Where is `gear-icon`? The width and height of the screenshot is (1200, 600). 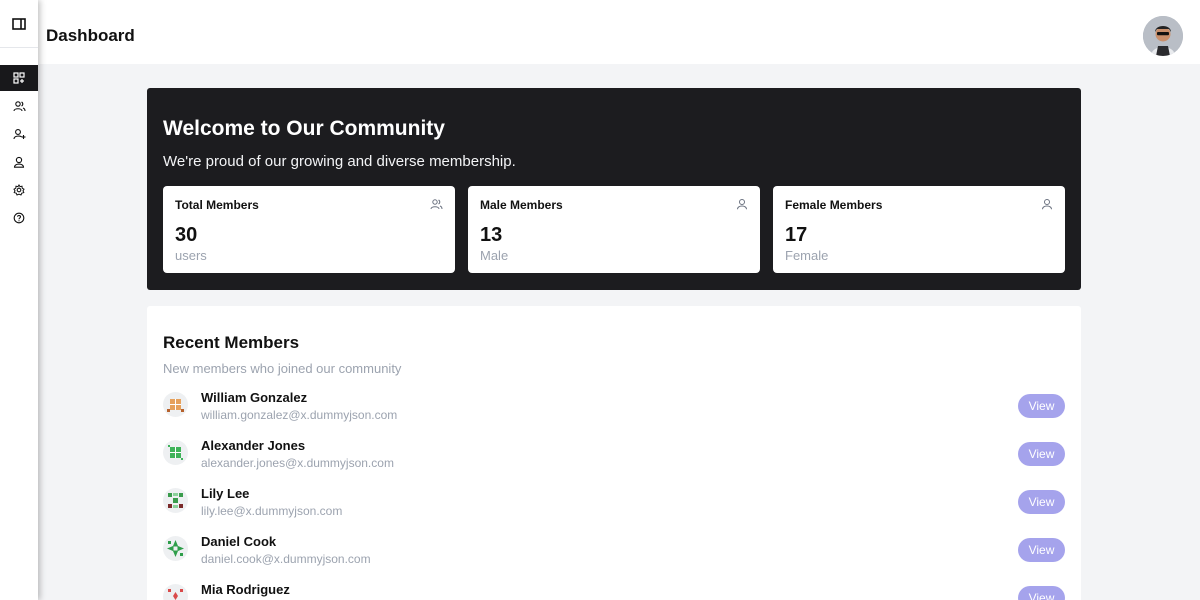 gear-icon is located at coordinates (19, 190).